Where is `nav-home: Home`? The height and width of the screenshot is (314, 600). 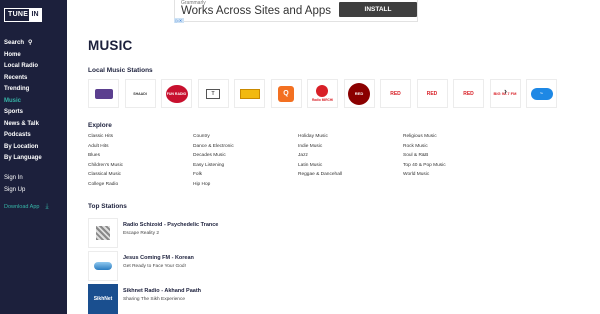
nav-home: Home is located at coordinates (34, 56).